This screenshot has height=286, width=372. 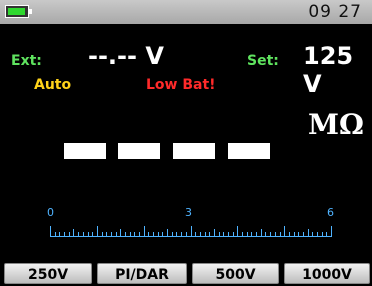 I want to click on scale-baseline, so click(x=191, y=236).